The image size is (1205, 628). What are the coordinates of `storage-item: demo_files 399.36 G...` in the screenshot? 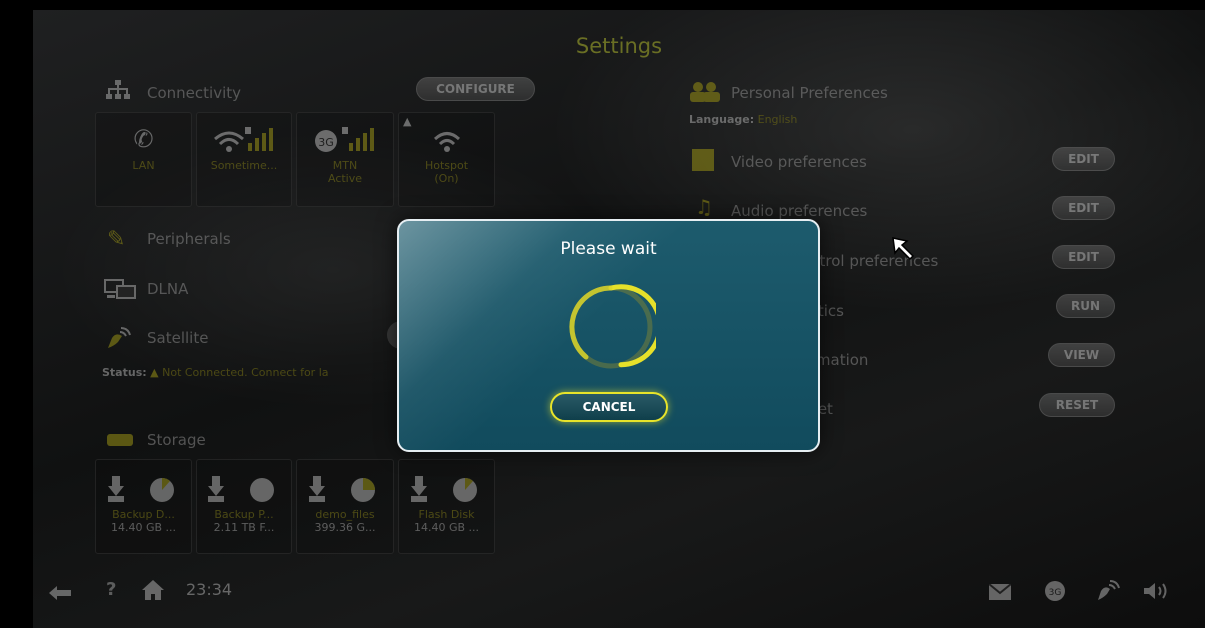 It's located at (345, 506).